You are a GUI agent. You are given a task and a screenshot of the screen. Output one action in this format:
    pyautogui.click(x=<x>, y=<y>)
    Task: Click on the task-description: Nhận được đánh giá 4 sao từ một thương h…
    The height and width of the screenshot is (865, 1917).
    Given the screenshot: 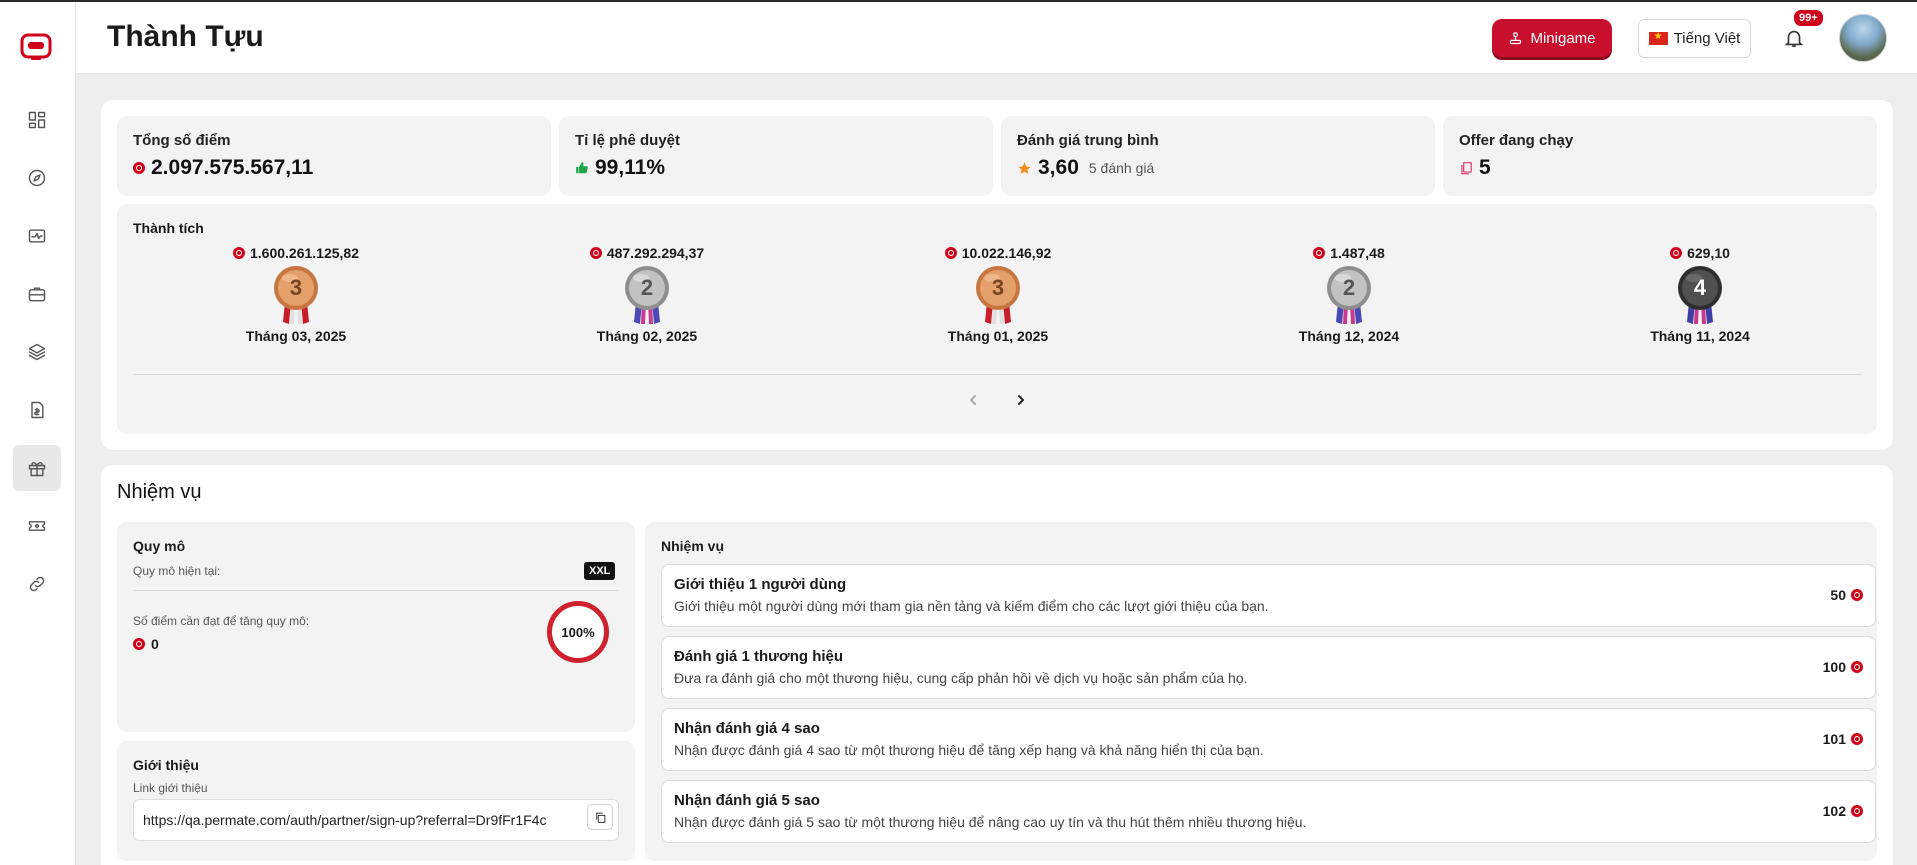 What is the action you would take?
    pyautogui.click(x=969, y=750)
    